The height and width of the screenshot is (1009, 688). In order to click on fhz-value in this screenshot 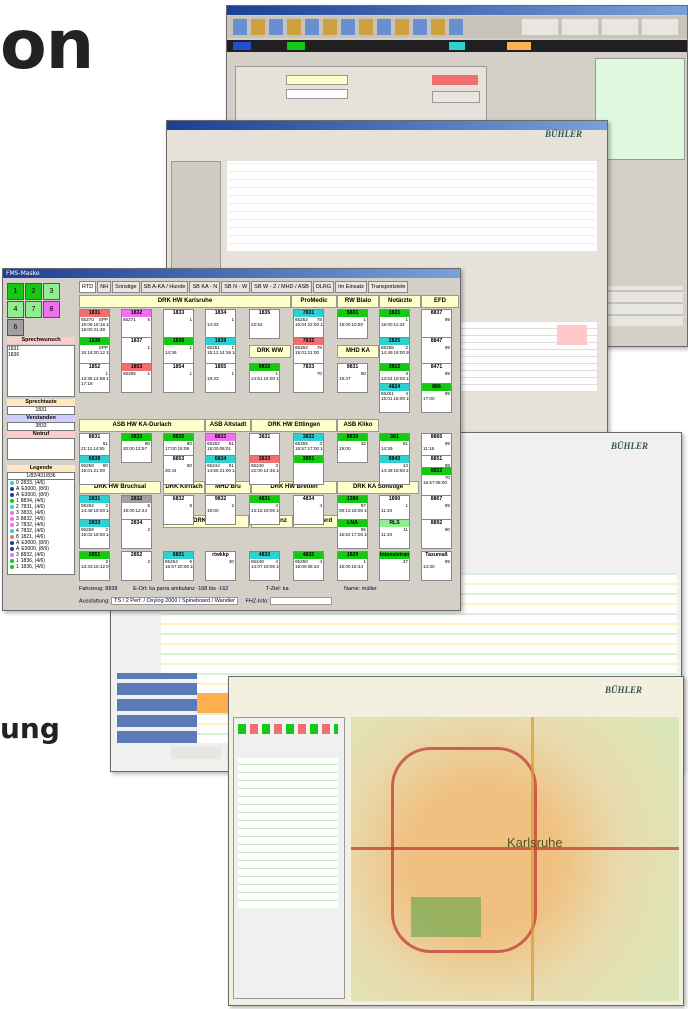, I will do `click(301, 601)`.